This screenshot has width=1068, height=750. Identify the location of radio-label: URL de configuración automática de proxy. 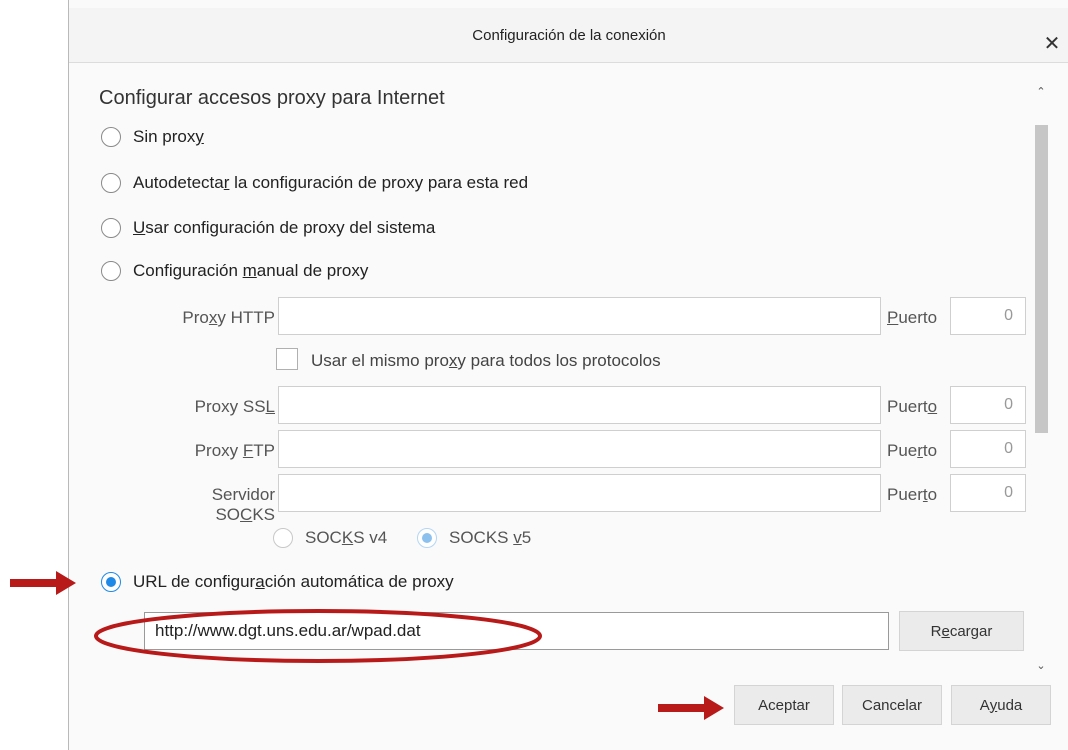
(293, 581).